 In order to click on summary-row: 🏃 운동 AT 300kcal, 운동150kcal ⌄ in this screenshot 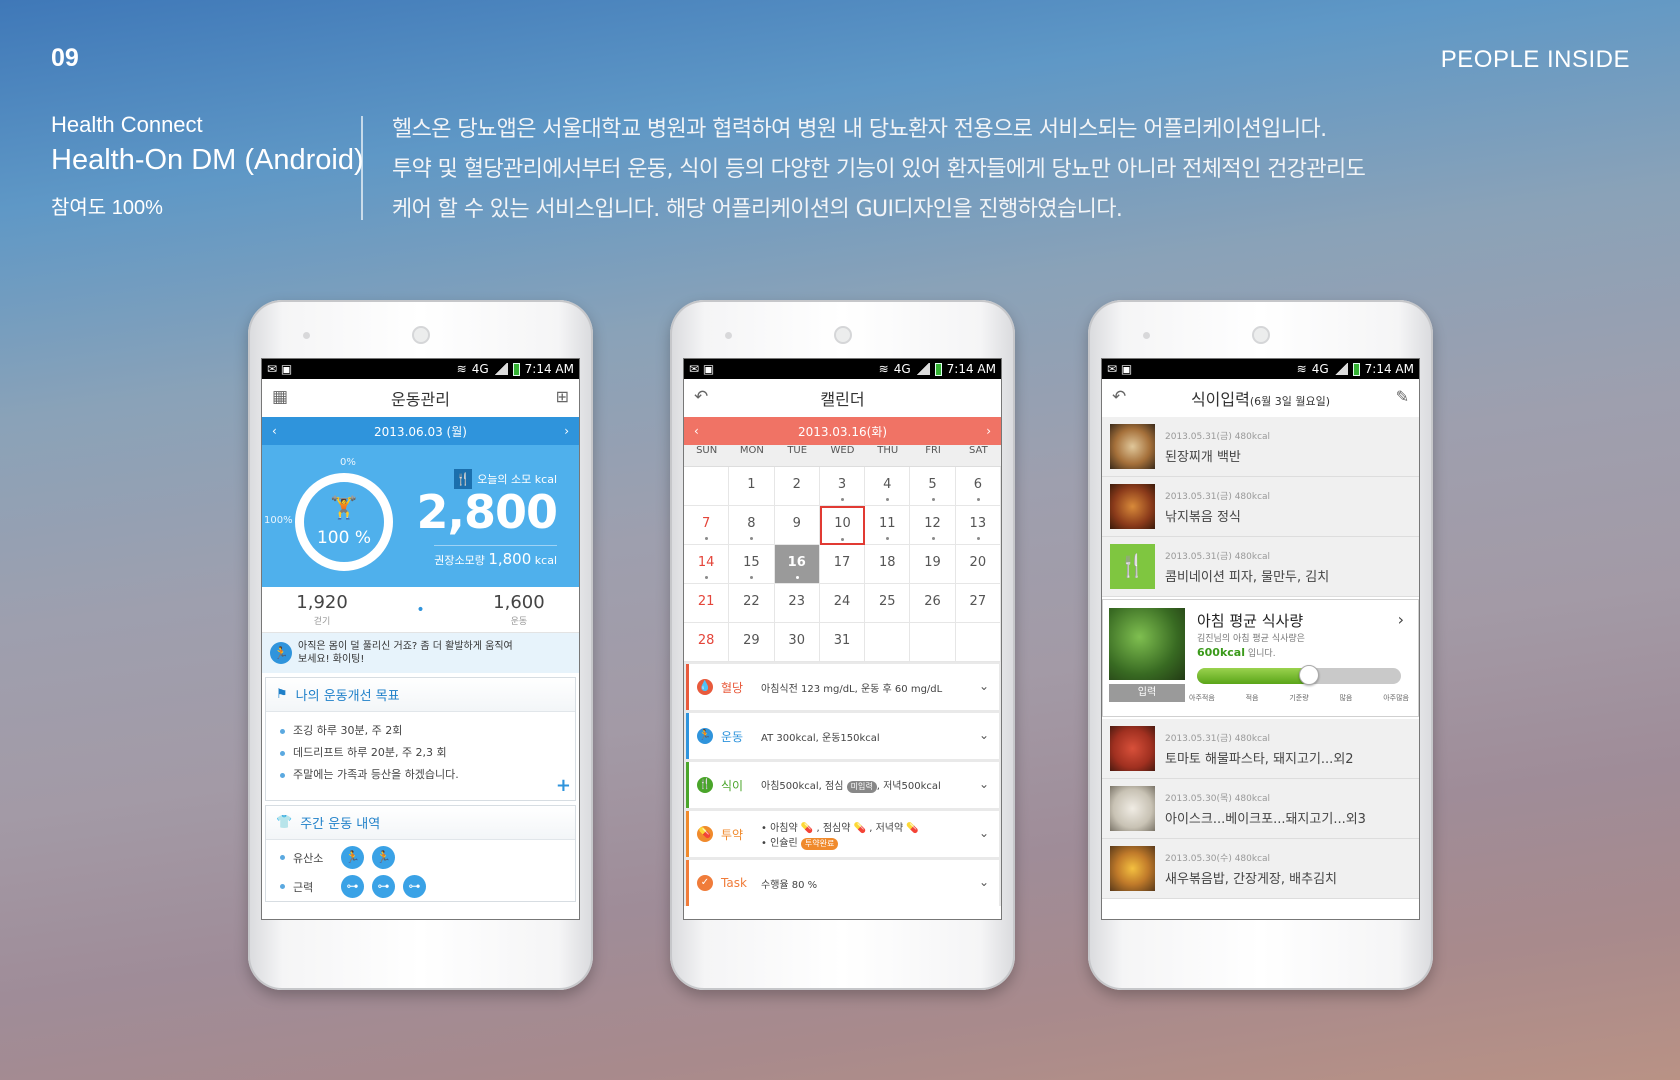, I will do `click(842, 736)`.